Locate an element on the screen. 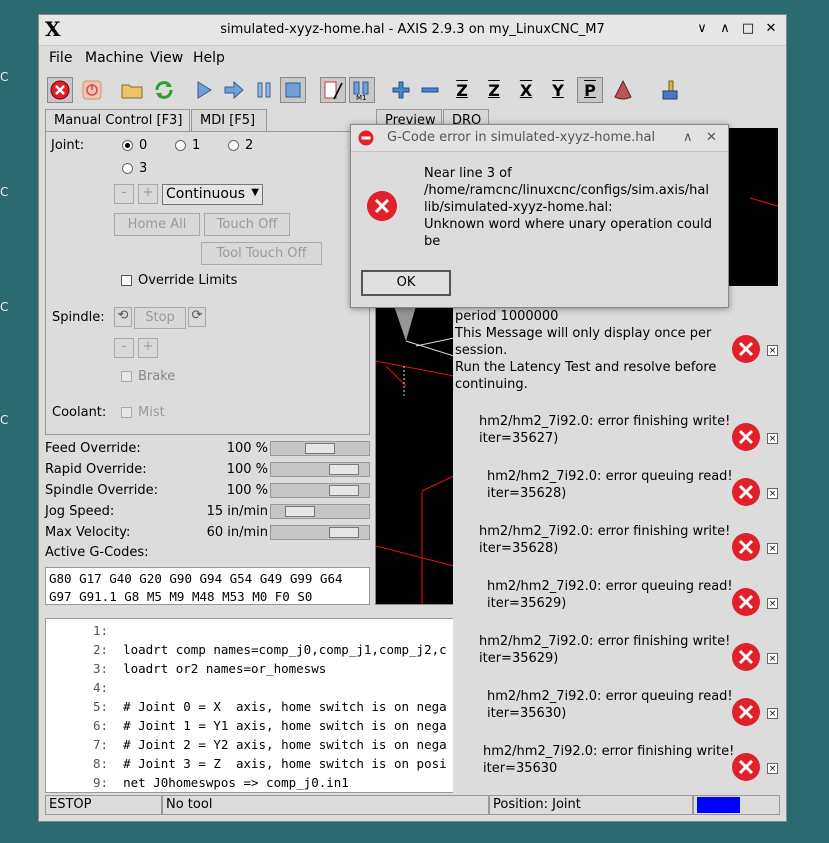 This screenshot has height=843, width=829. rotate-view-button is located at coordinates (623, 90).